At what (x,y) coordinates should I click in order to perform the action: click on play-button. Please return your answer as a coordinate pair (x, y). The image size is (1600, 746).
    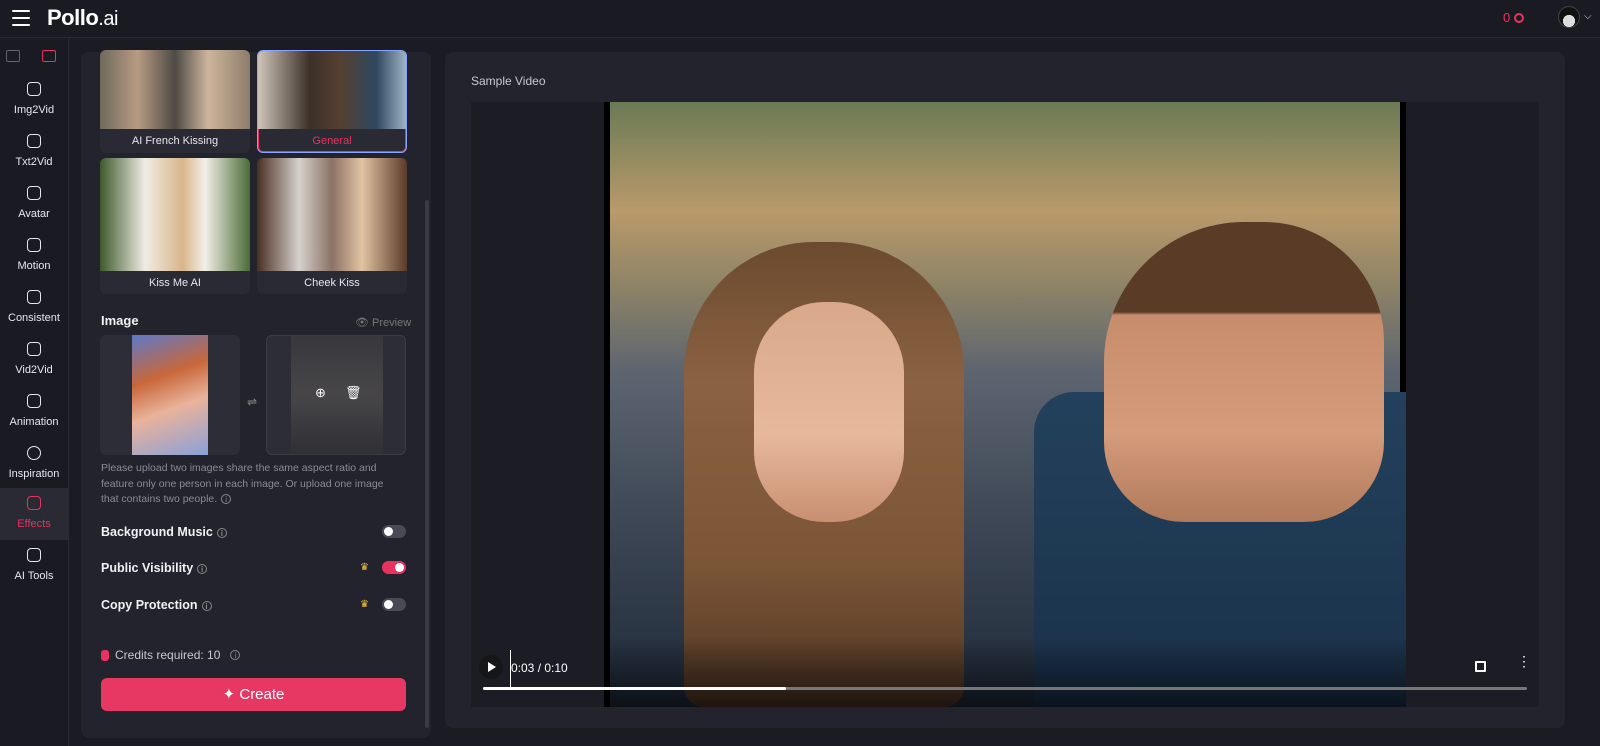
    Looking at the image, I should click on (491, 667).